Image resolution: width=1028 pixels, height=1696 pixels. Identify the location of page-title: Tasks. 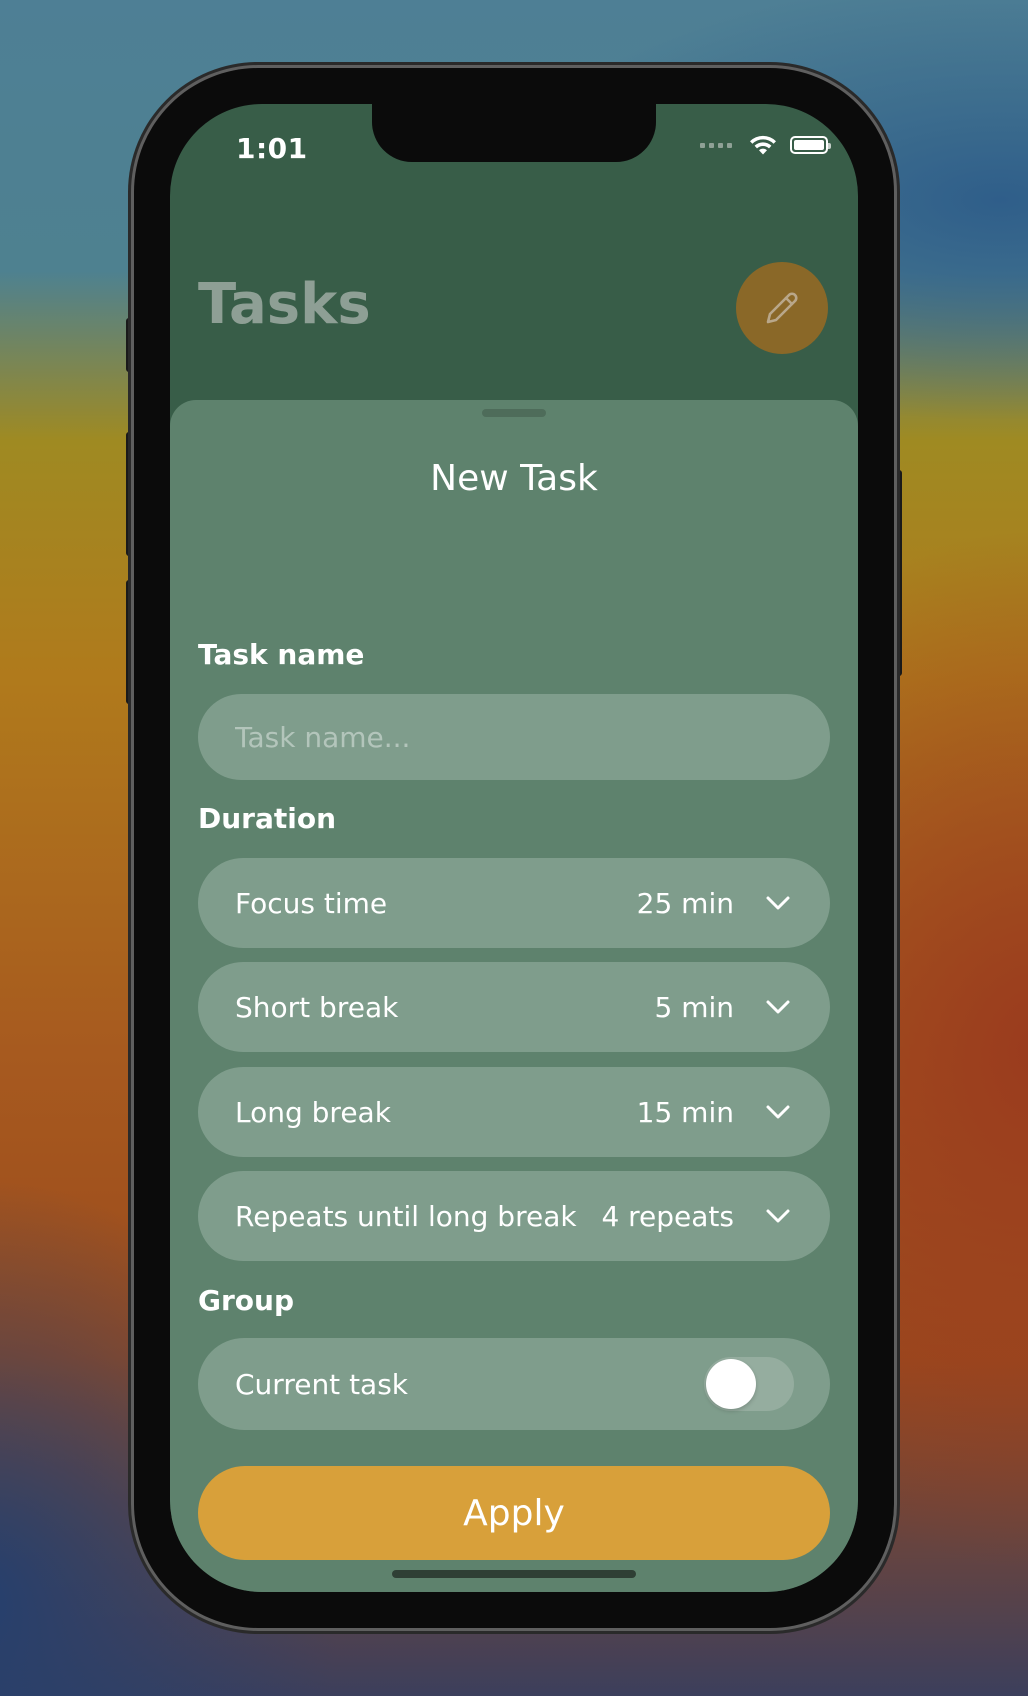
(284, 304).